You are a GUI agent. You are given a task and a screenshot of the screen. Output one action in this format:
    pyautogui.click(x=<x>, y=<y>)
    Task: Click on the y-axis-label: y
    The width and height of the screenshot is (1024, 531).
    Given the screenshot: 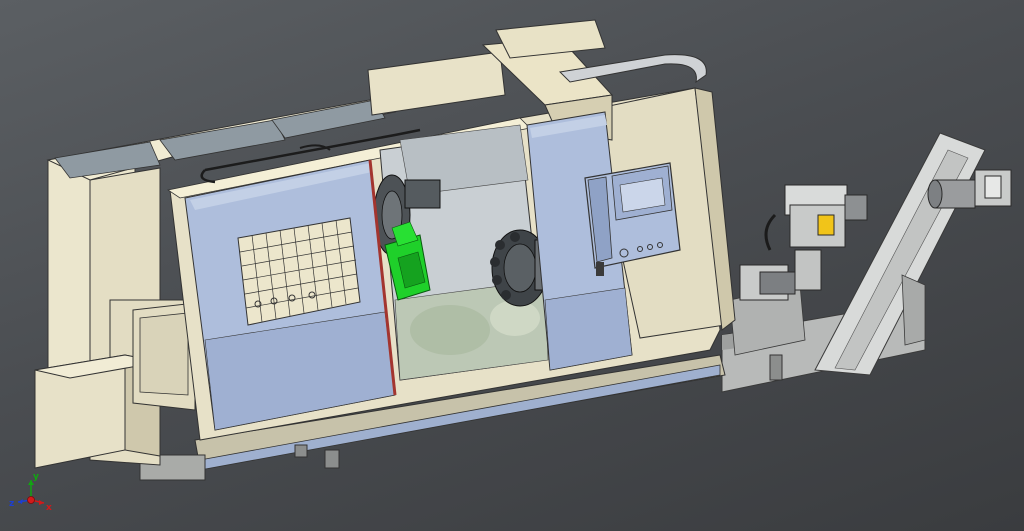 What is the action you would take?
    pyautogui.click(x=36, y=477)
    